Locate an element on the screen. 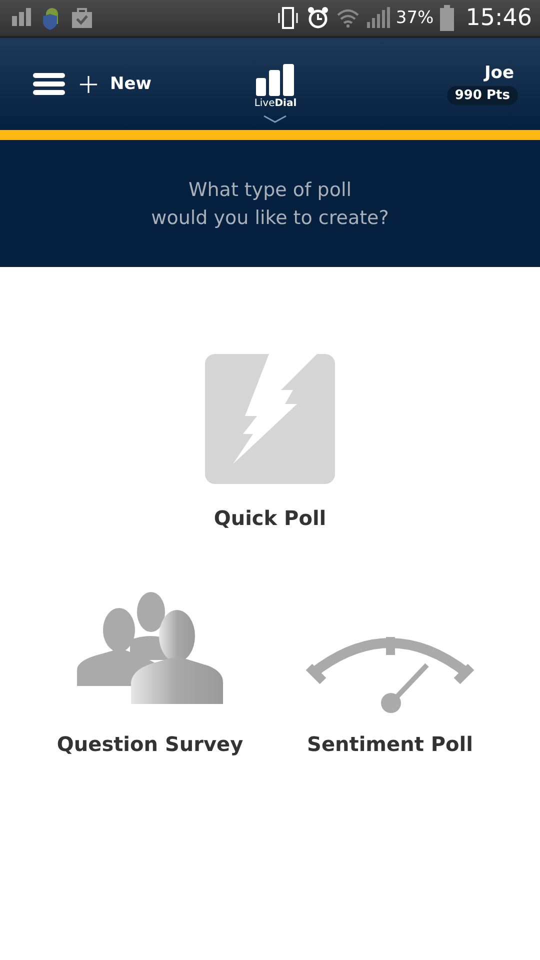 This screenshot has height=960, width=540. menu-icon is located at coordinates (49, 84).